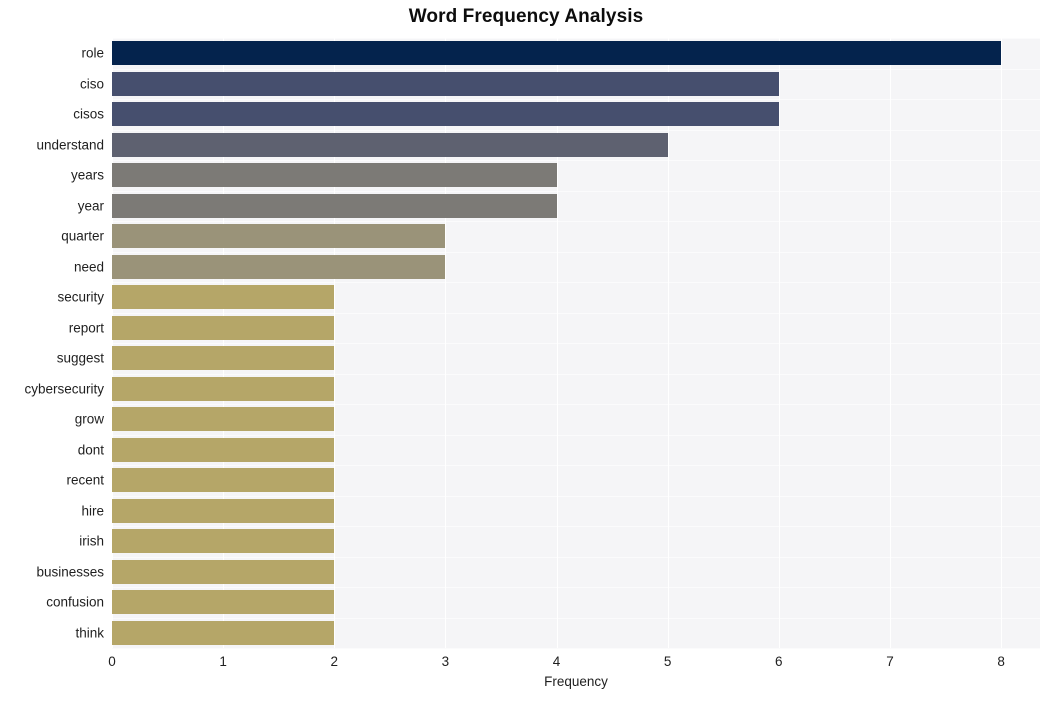 This screenshot has height=701, width=1052. What do you see at coordinates (92, 511) in the screenshot?
I see `y-tick-label: hire` at bounding box center [92, 511].